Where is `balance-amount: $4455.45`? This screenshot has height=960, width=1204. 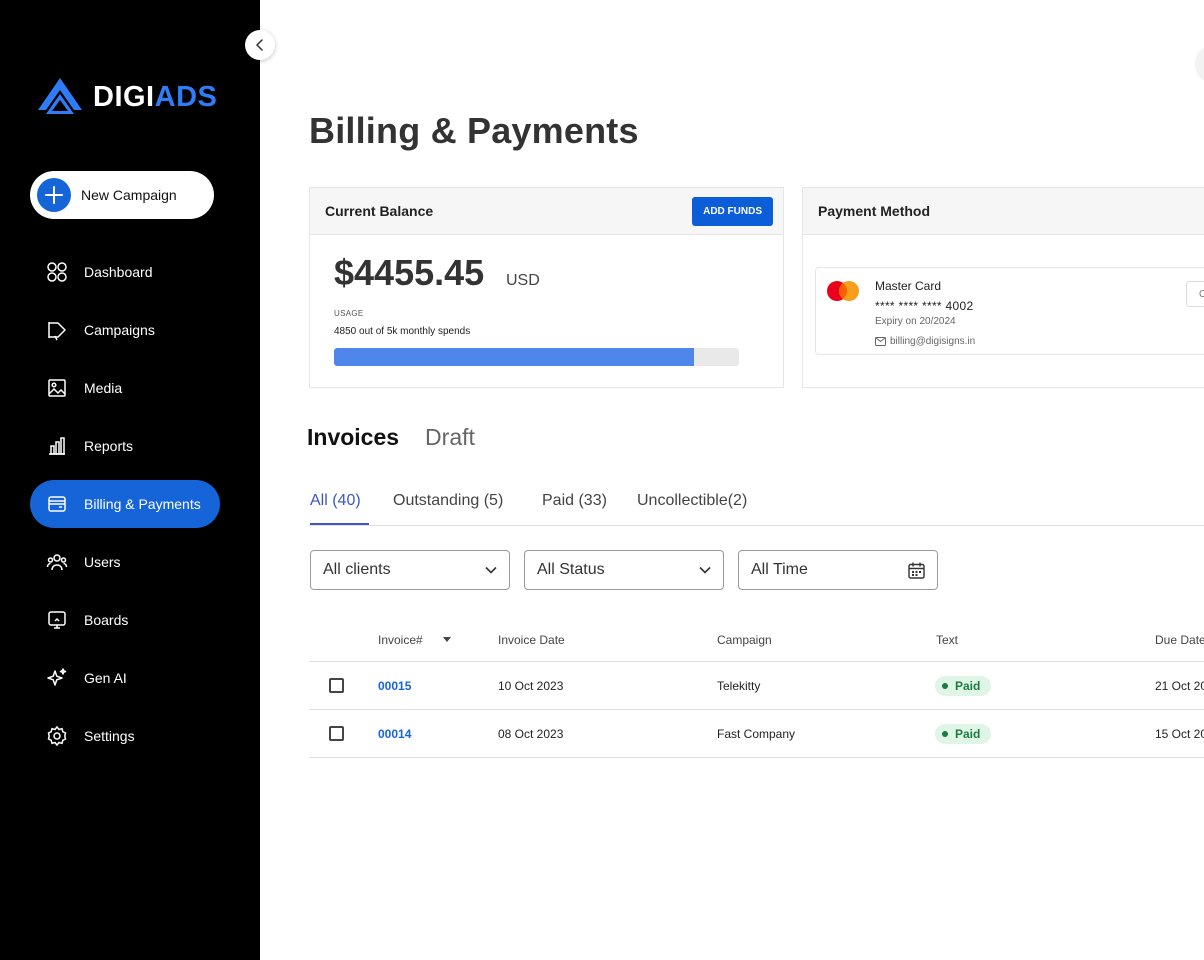
balance-amount: $4455.45 is located at coordinates (409, 272).